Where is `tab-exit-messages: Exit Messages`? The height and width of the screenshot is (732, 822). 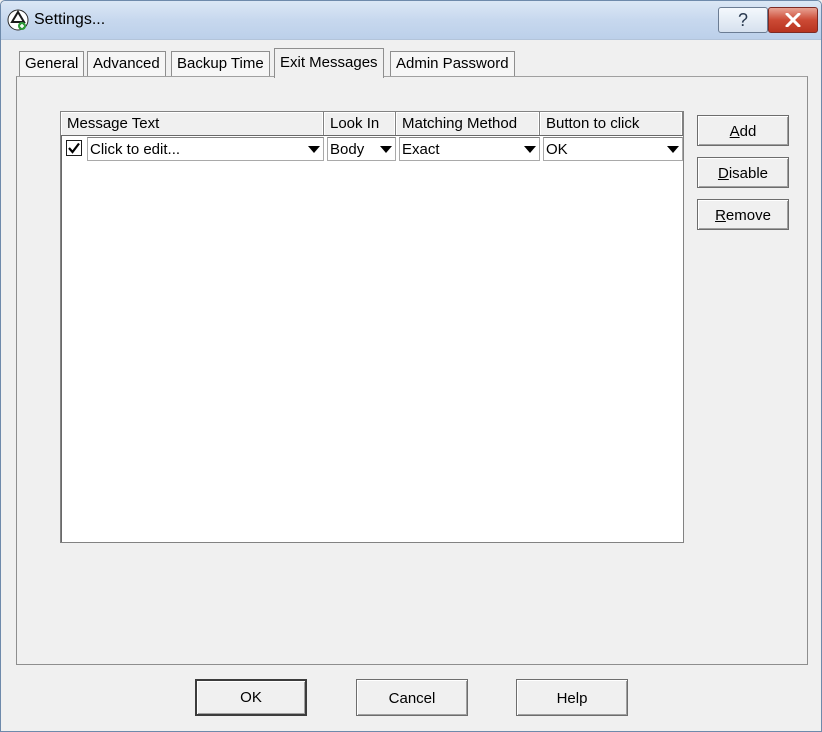 tab-exit-messages: Exit Messages is located at coordinates (329, 63).